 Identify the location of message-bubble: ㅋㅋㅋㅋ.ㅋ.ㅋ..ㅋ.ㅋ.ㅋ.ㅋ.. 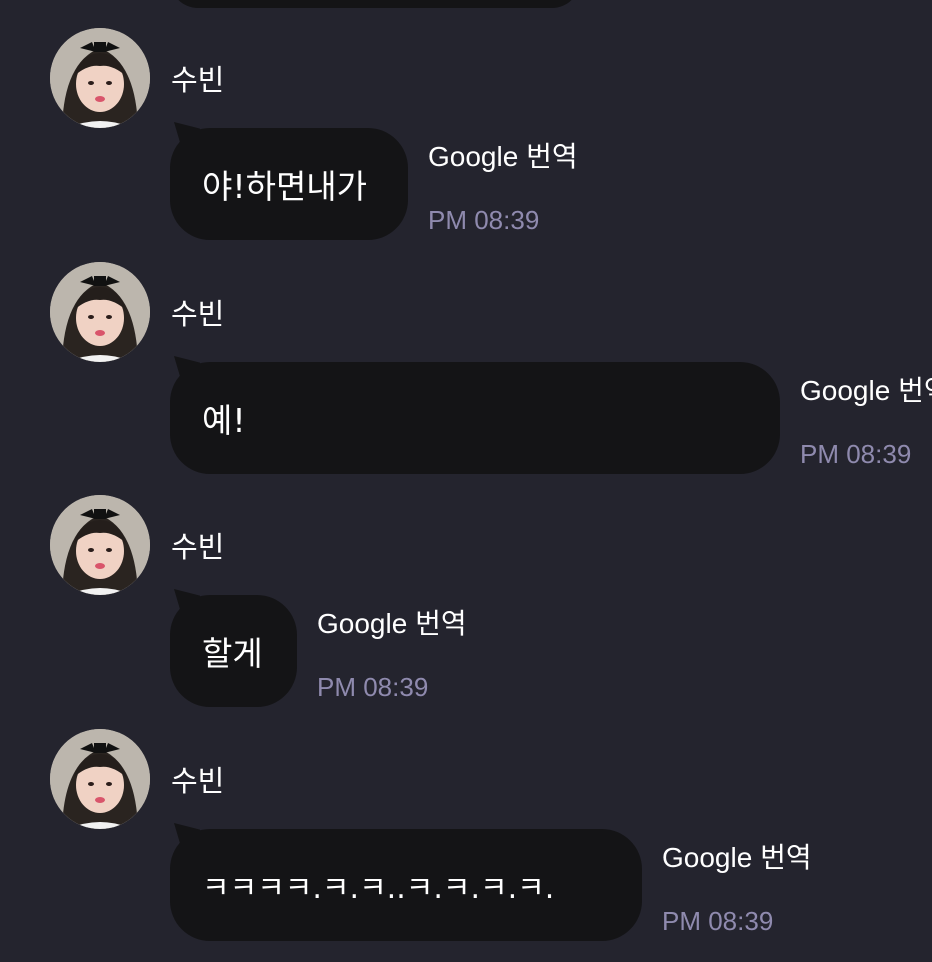
(406, 885).